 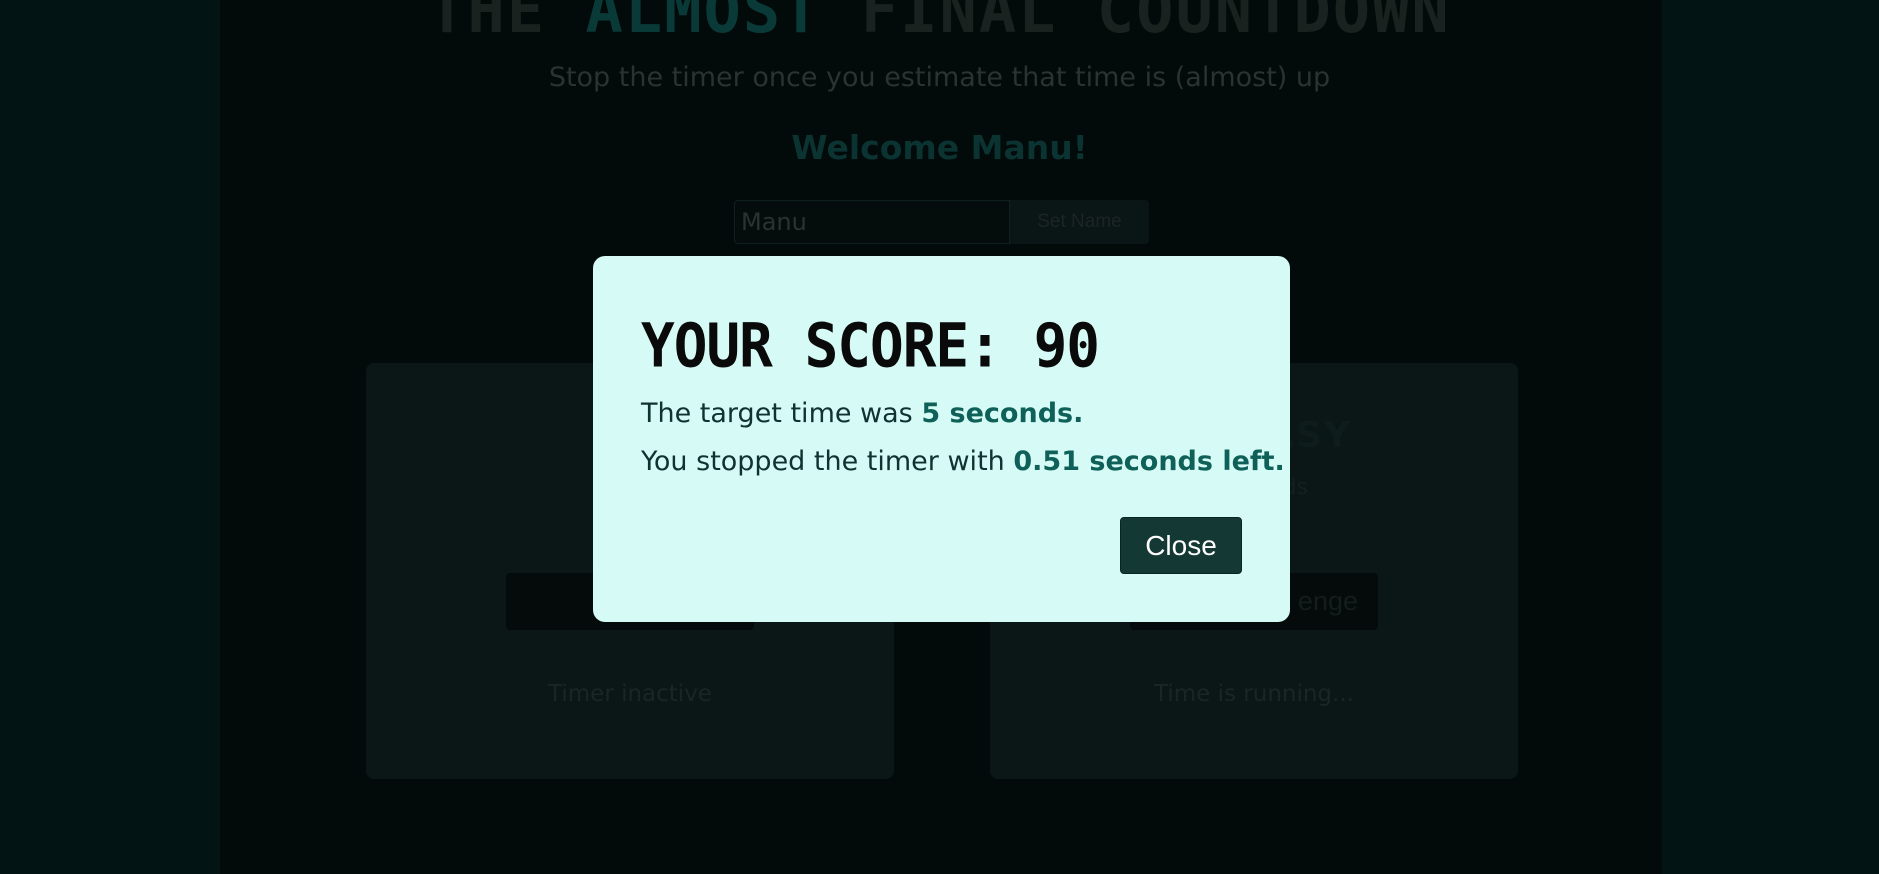 I want to click on remaining-time-value: 0.51 seconds left., so click(x=1149, y=461).